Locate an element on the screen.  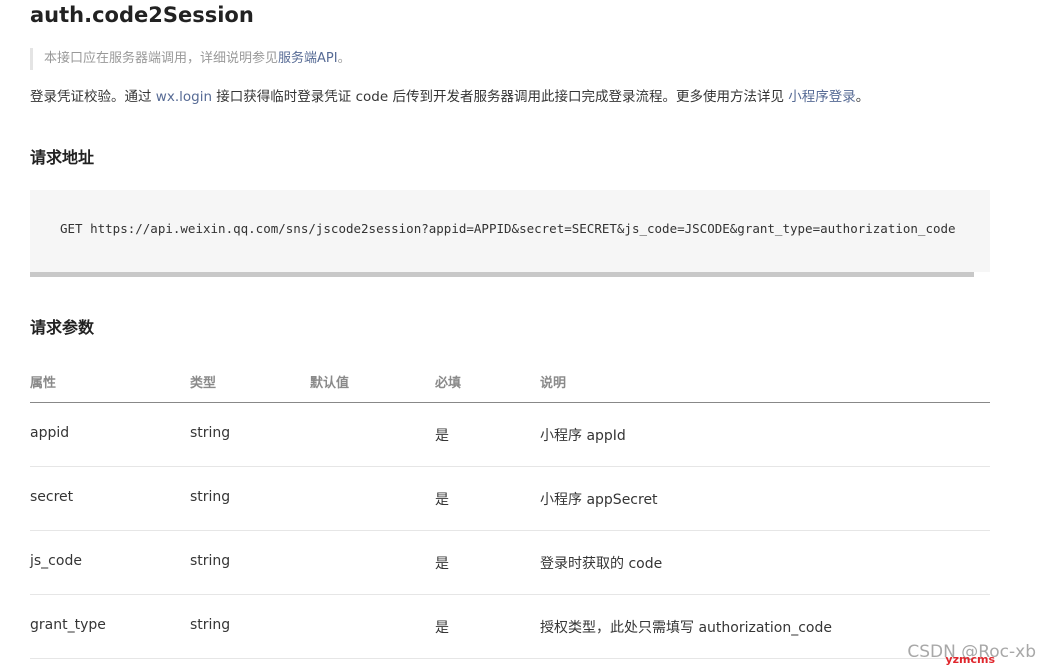
miniprogram-login-link: 小程序登录 is located at coordinates (822, 97).